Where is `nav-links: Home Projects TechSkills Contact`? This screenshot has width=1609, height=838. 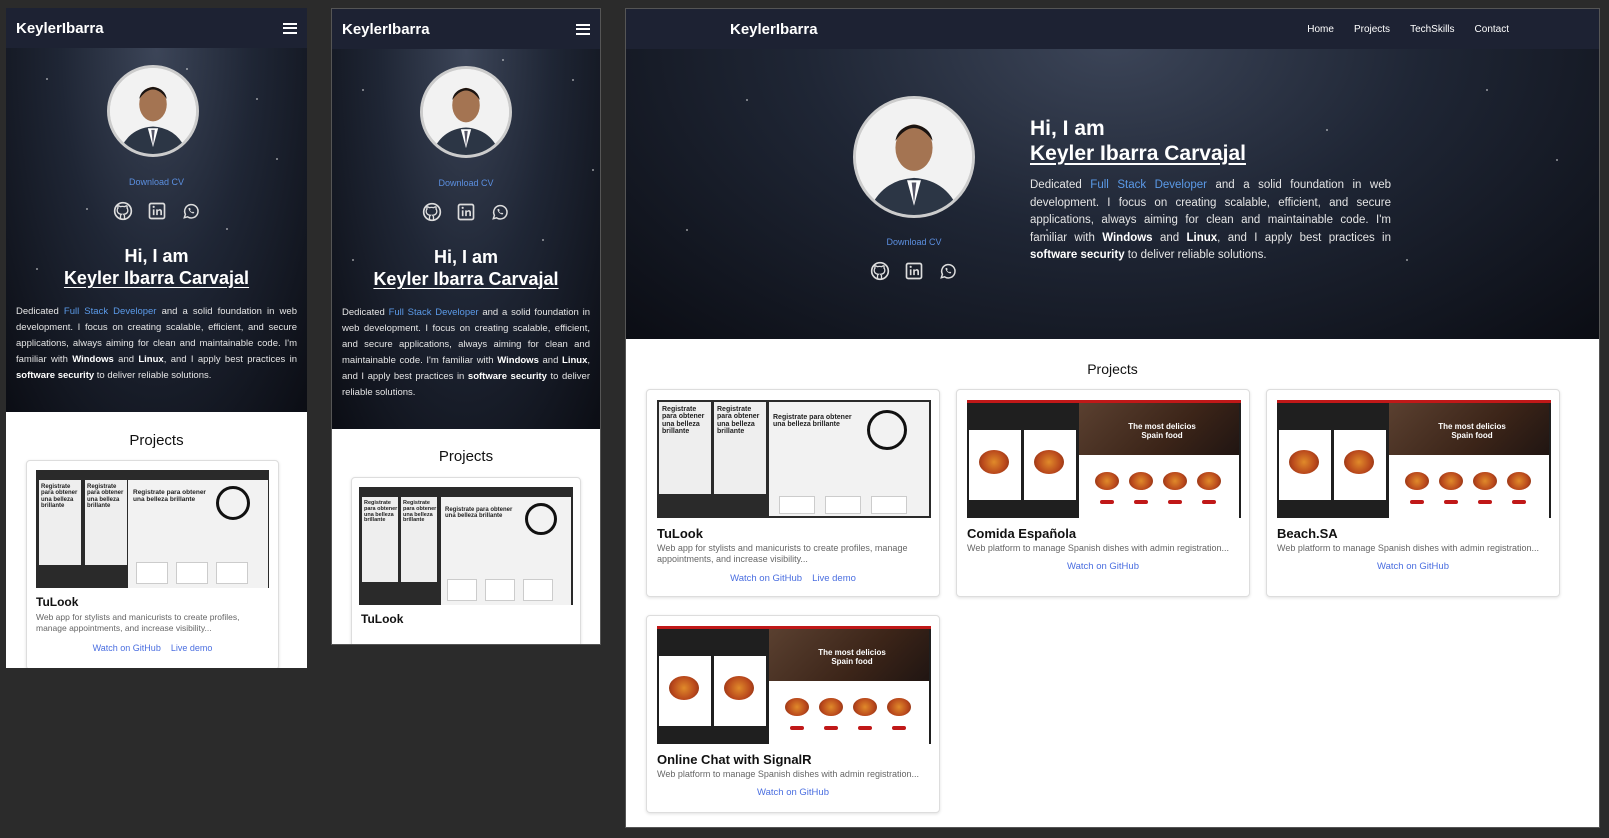 nav-links: Home Projects TechSkills Contact is located at coordinates (1408, 29).